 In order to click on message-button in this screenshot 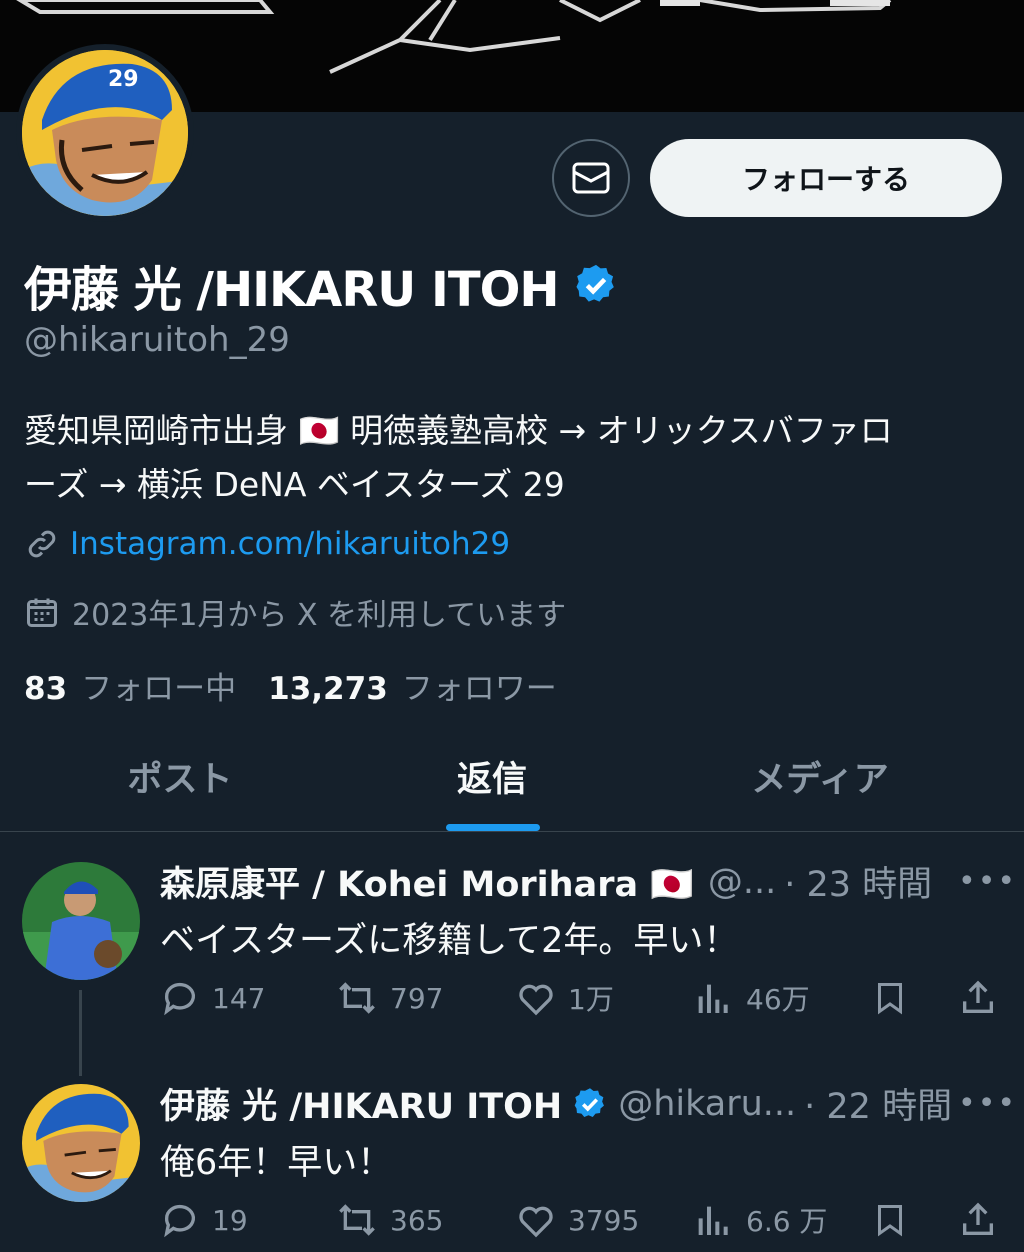, I will do `click(591, 178)`.